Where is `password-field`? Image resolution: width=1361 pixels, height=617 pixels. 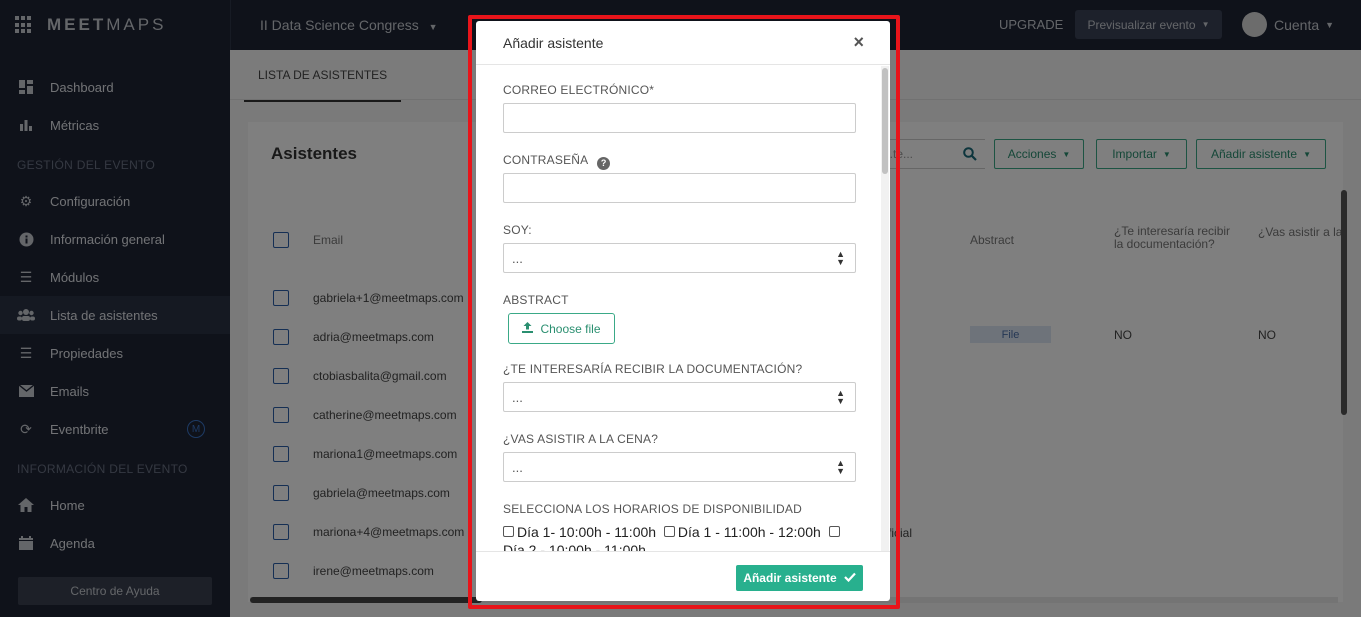
password-field is located at coordinates (679, 188).